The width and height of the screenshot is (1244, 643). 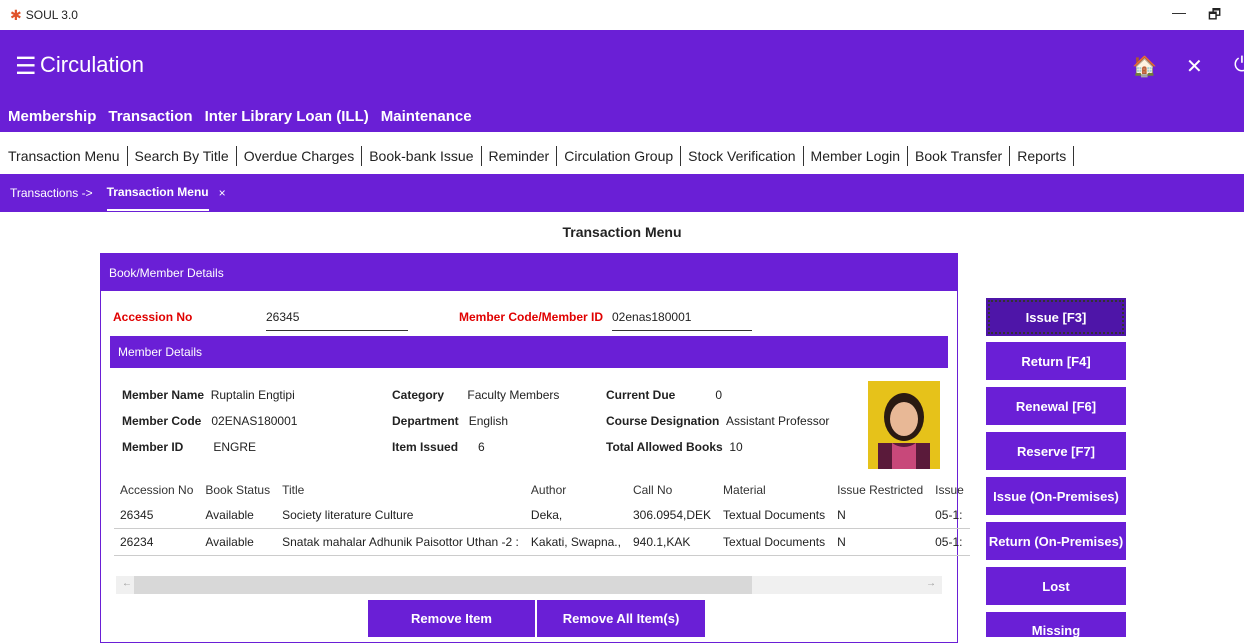 I want to click on cell-author: Kakati, Swapna.,, so click(x=575, y=542).